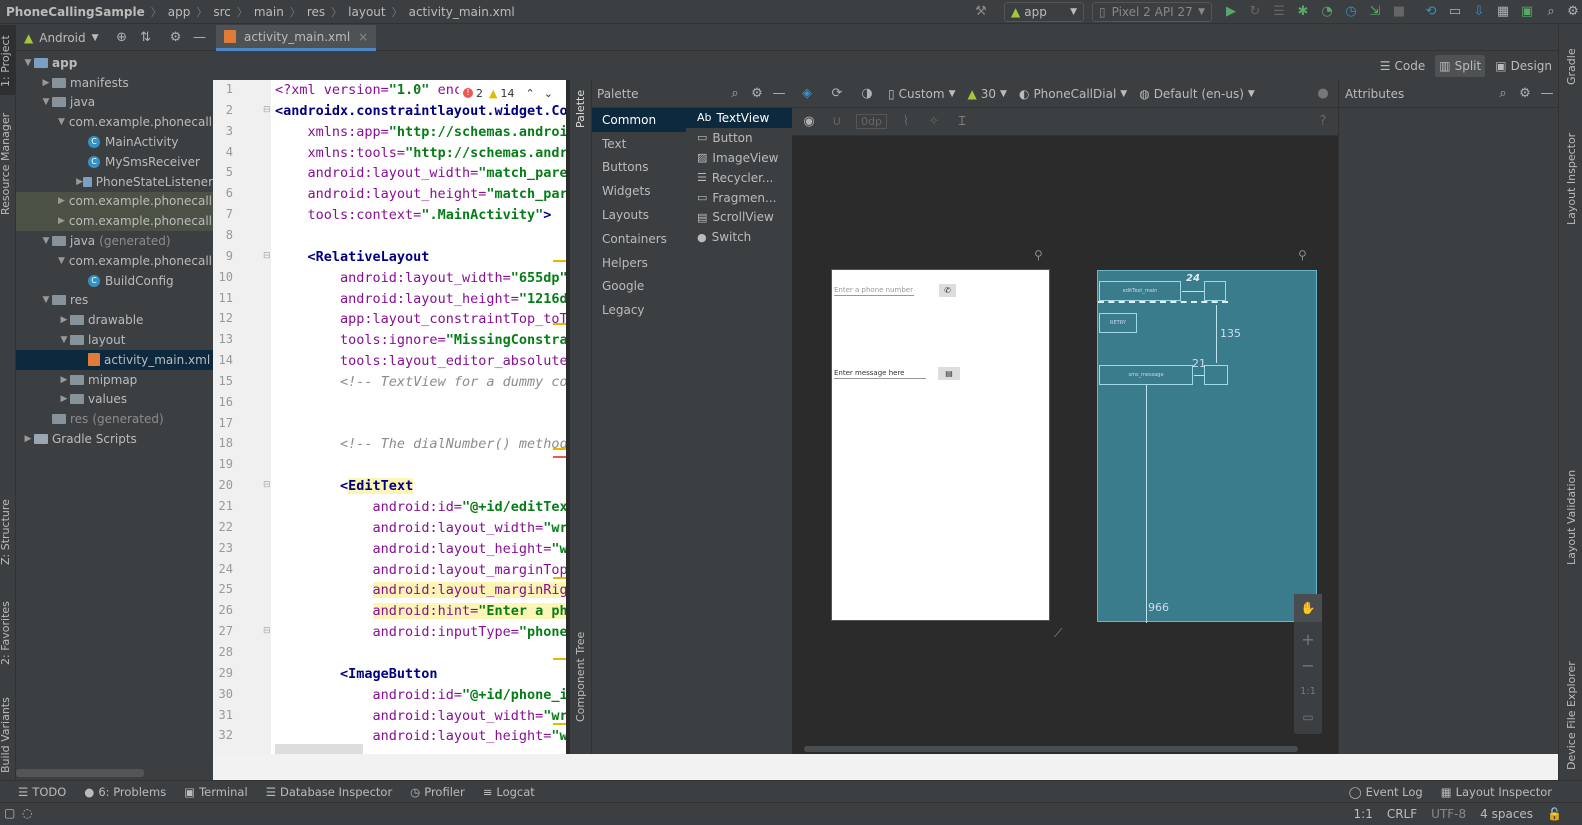 This screenshot has height=825, width=1582. Describe the element at coordinates (639, 191) in the screenshot. I see `palette-category: Widgets` at that location.